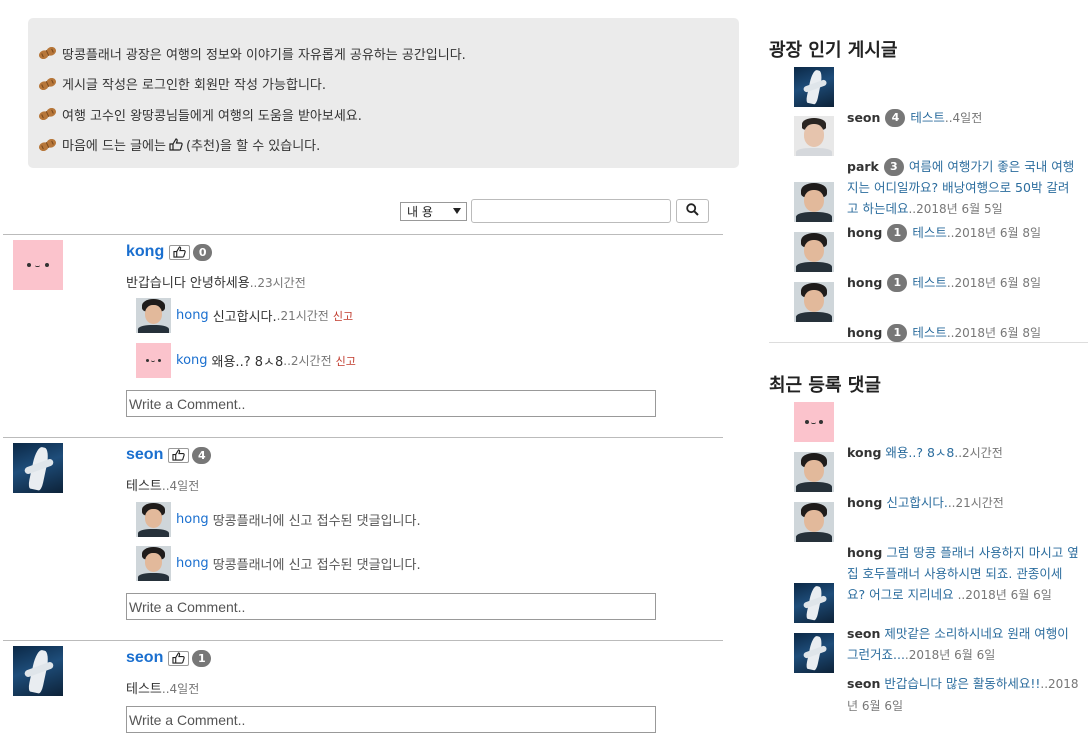 The width and height of the screenshot is (1088, 742). Describe the element at coordinates (571, 211) in the screenshot. I see `search-input` at that location.